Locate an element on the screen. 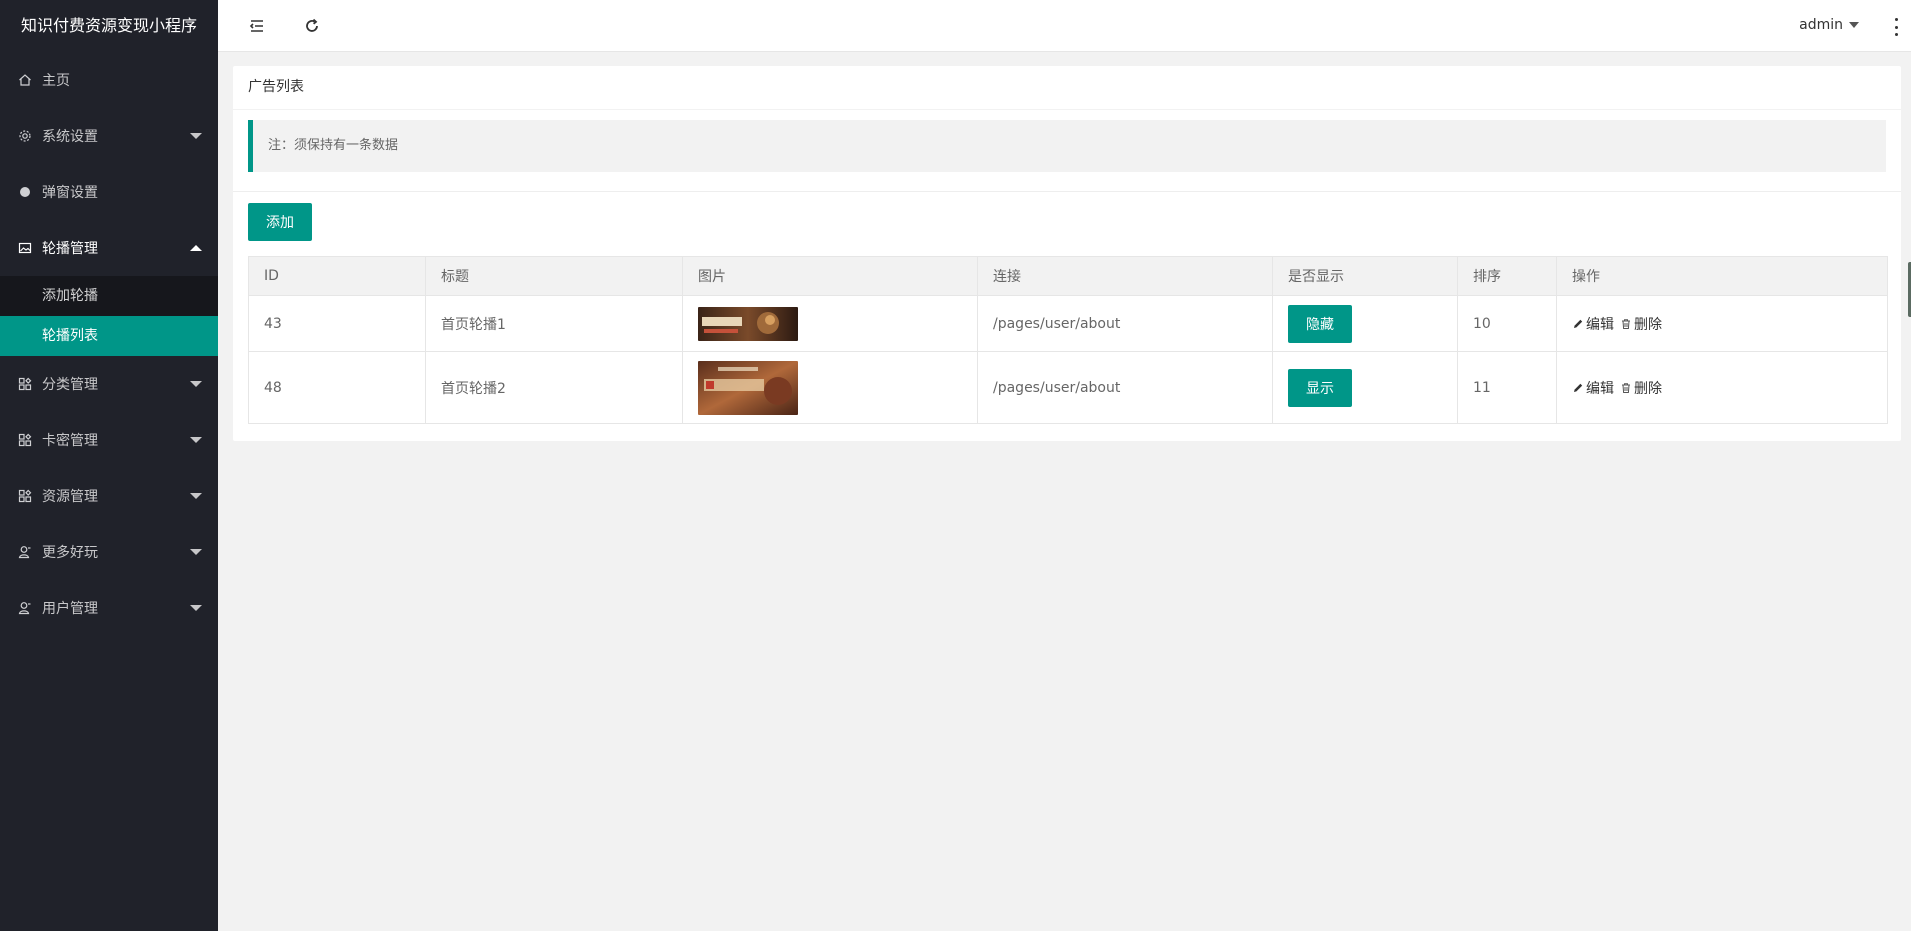 The height and width of the screenshot is (931, 1911). card-title: 广告列表 is located at coordinates (1067, 88).